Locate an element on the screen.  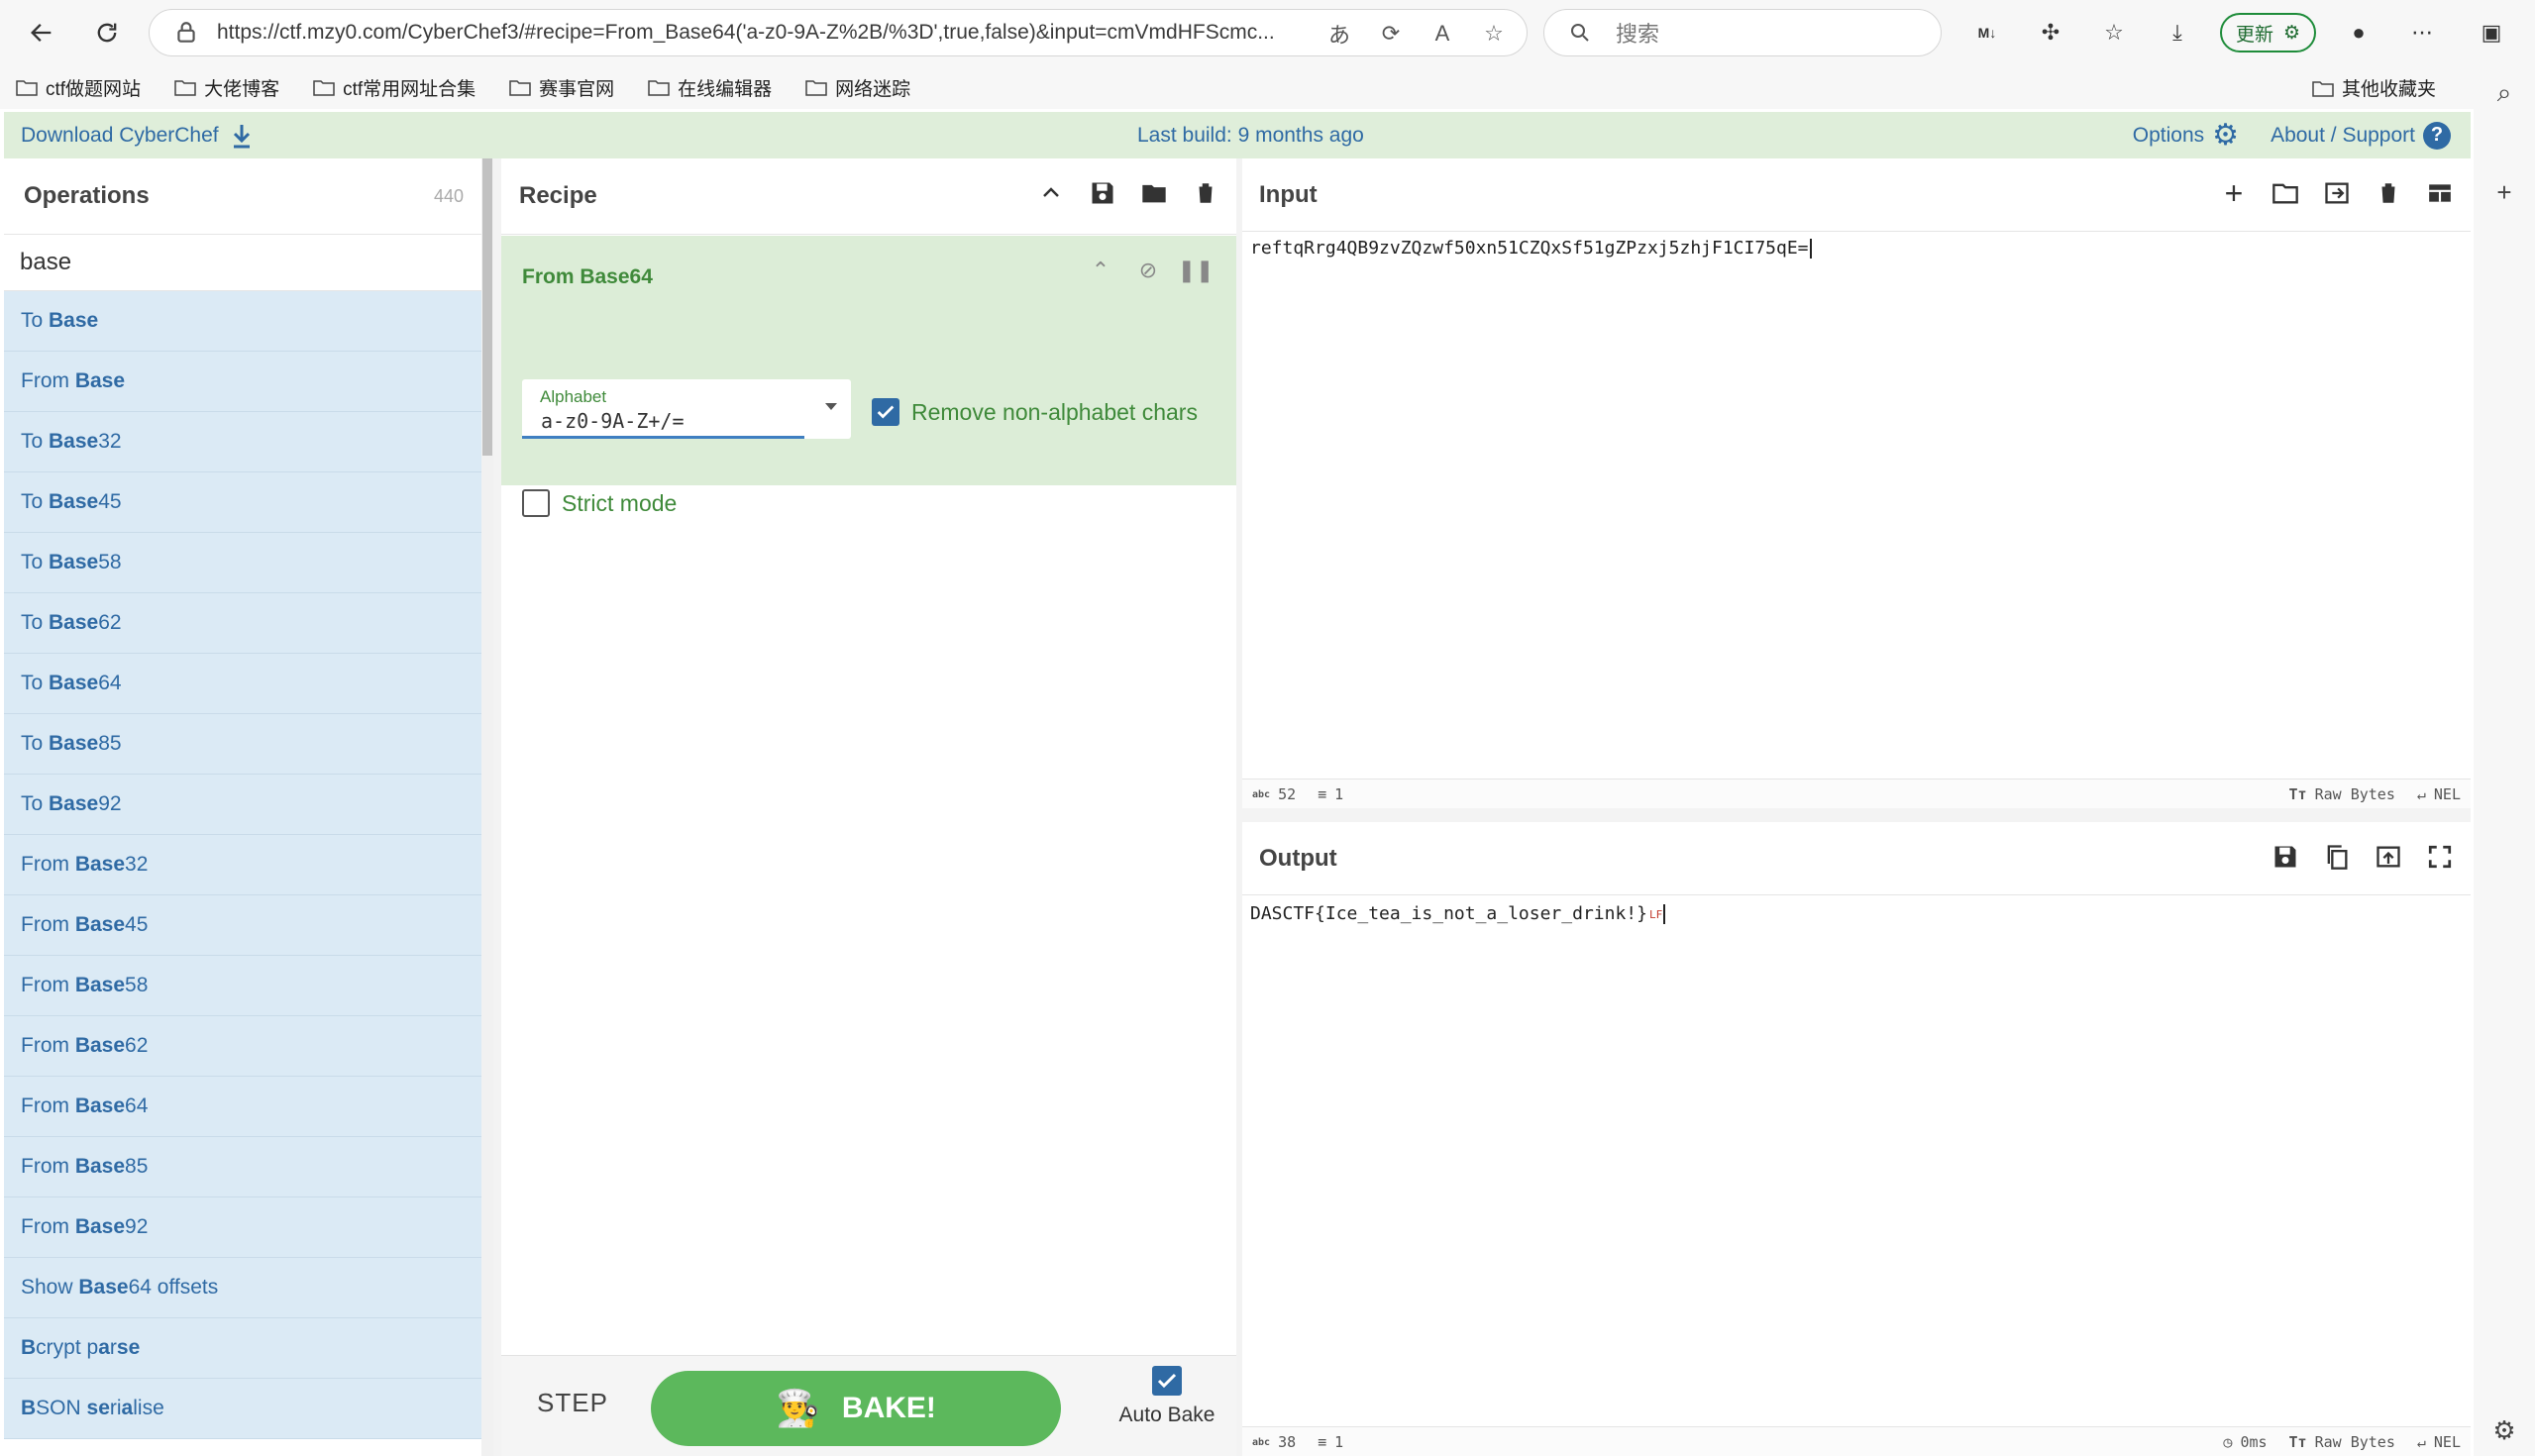
remove-non-alphabet-checkbox: Remove non-alphabet chars is located at coordinates (1035, 412).